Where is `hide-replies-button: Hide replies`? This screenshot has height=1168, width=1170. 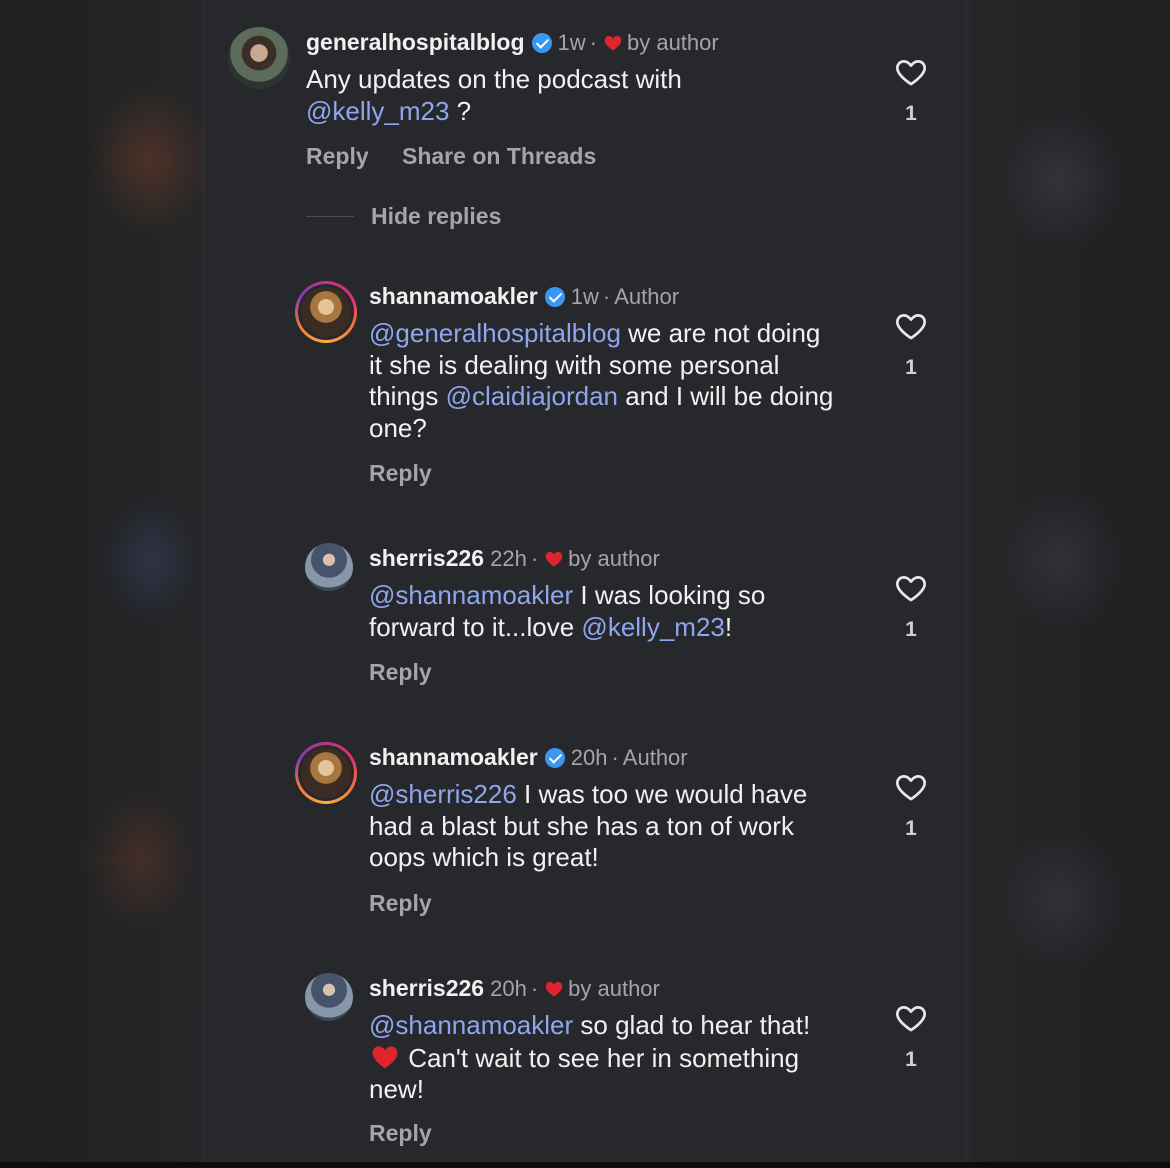 hide-replies-button: Hide replies is located at coordinates (436, 216).